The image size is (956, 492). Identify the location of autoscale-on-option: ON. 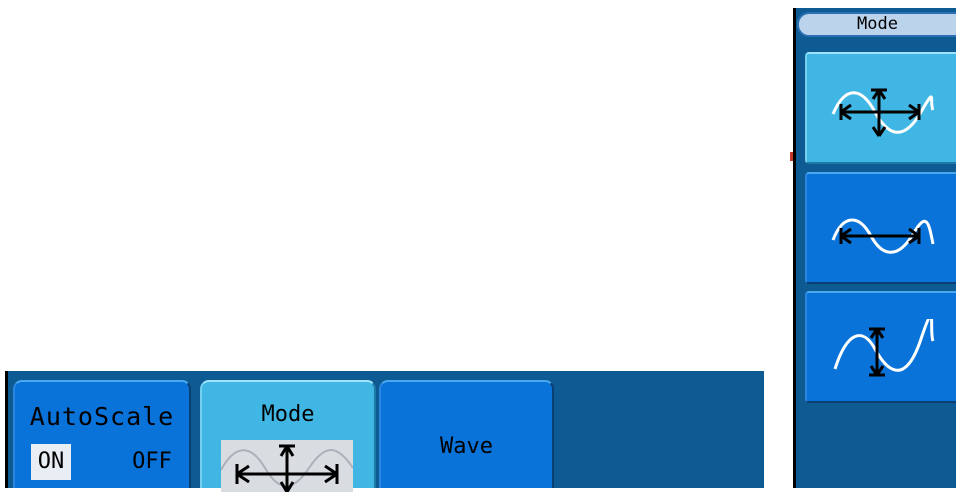
(51, 462).